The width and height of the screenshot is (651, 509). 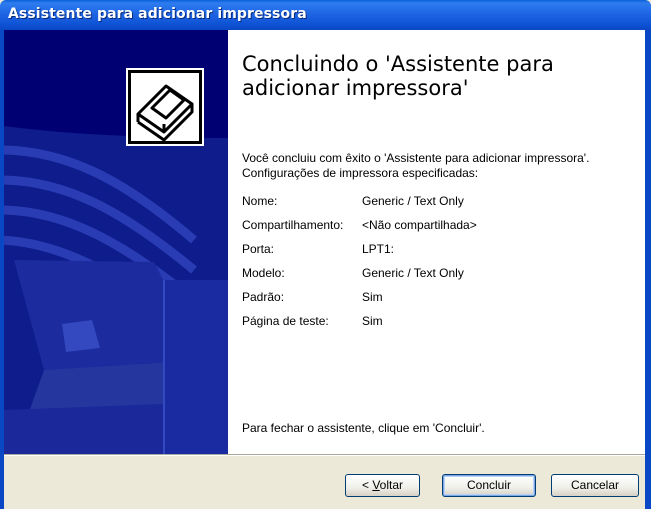 What do you see at coordinates (391, 485) in the screenshot?
I see `back-button-label: oltar` at bounding box center [391, 485].